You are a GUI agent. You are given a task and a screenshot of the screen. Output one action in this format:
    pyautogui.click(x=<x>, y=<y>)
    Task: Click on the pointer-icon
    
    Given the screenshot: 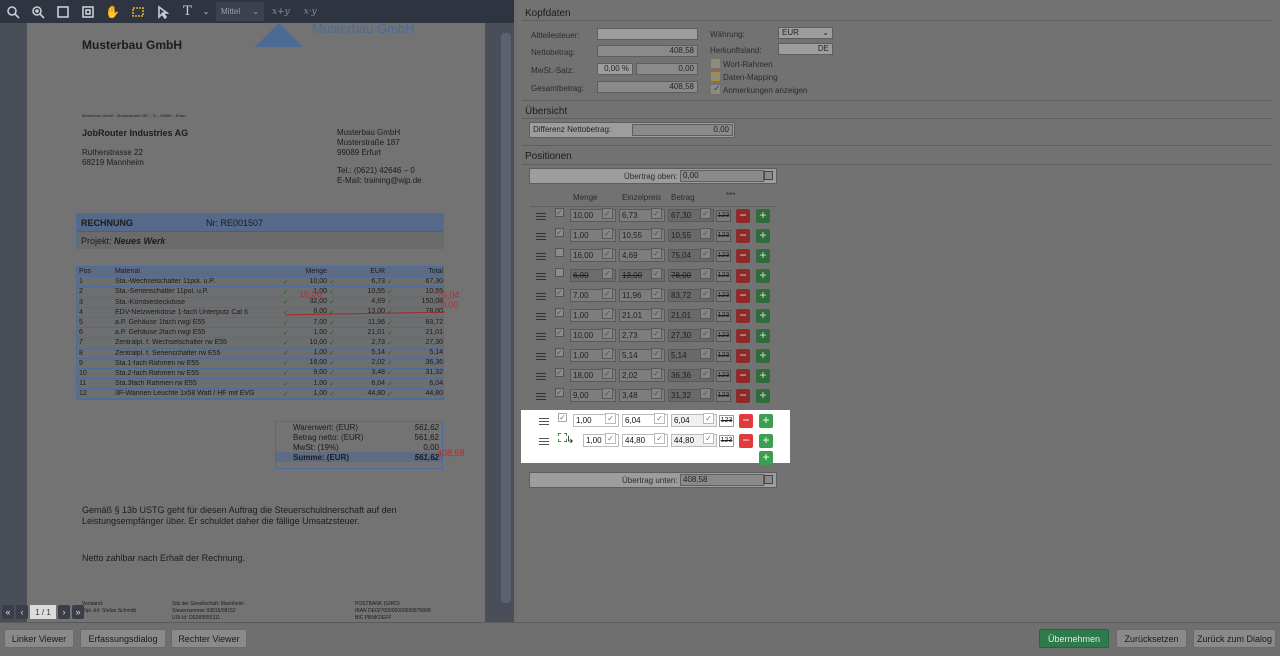 What is the action you would take?
    pyautogui.click(x=162, y=11)
    